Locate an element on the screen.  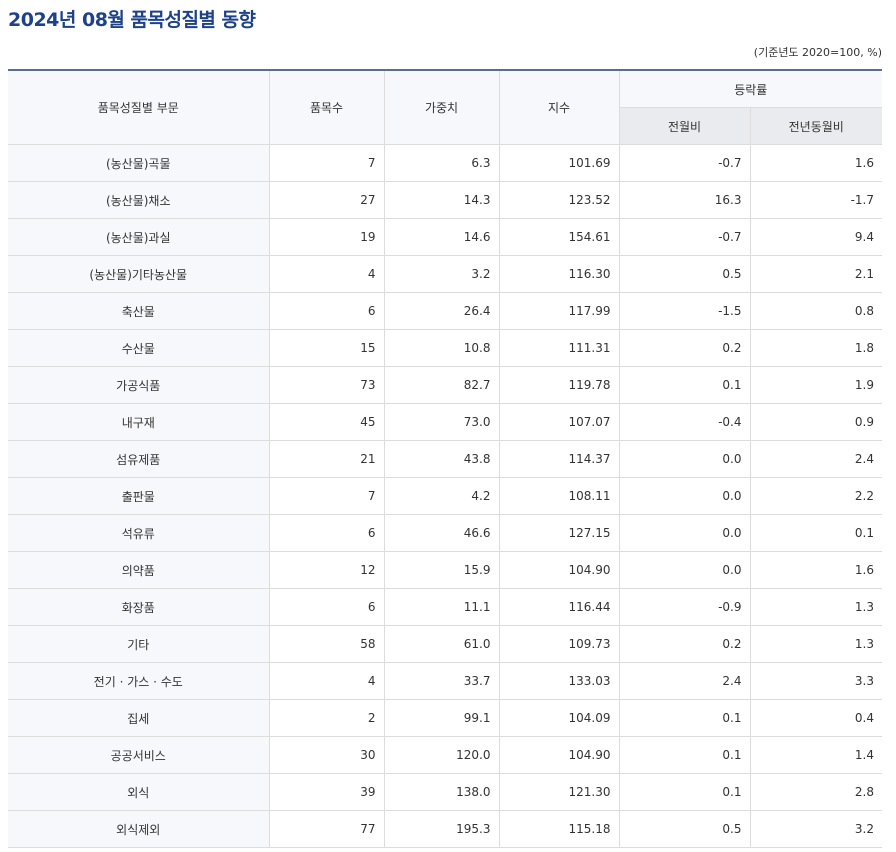
header-item-count: 품목수 is located at coordinates (327, 107).